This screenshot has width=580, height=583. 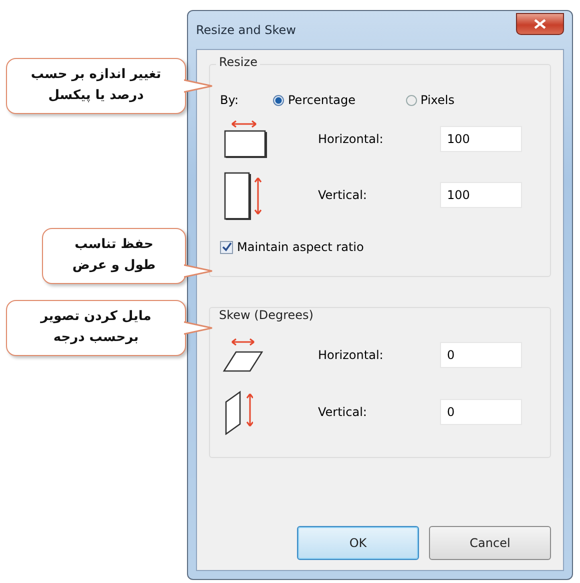 I want to click on resize-vertical-icon, so click(x=242, y=195).